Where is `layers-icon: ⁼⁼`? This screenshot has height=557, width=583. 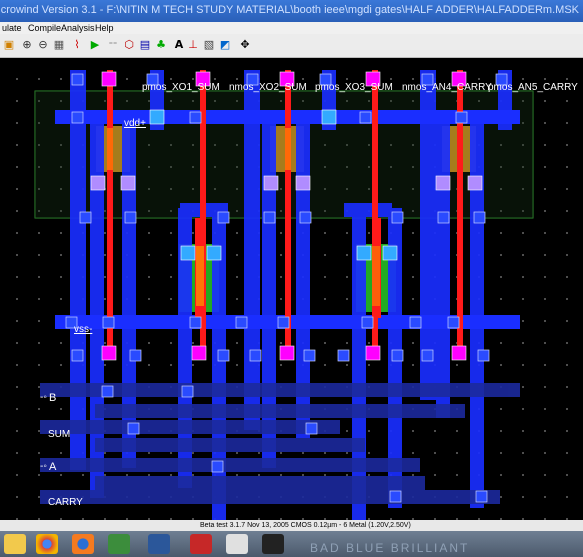 layers-icon: ⁼⁼ is located at coordinates (113, 45).